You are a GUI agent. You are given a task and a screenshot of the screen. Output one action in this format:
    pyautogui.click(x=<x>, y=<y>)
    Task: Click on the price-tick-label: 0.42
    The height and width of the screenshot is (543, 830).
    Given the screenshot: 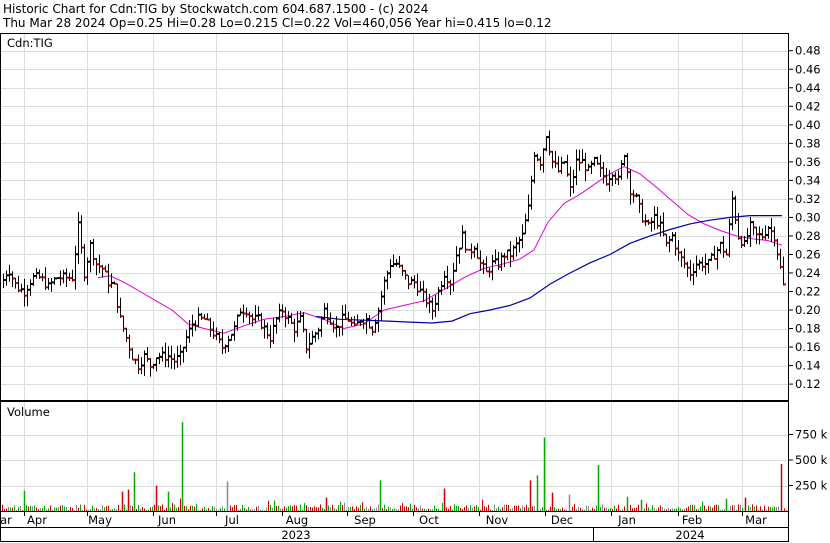 What is the action you would take?
    pyautogui.click(x=808, y=106)
    